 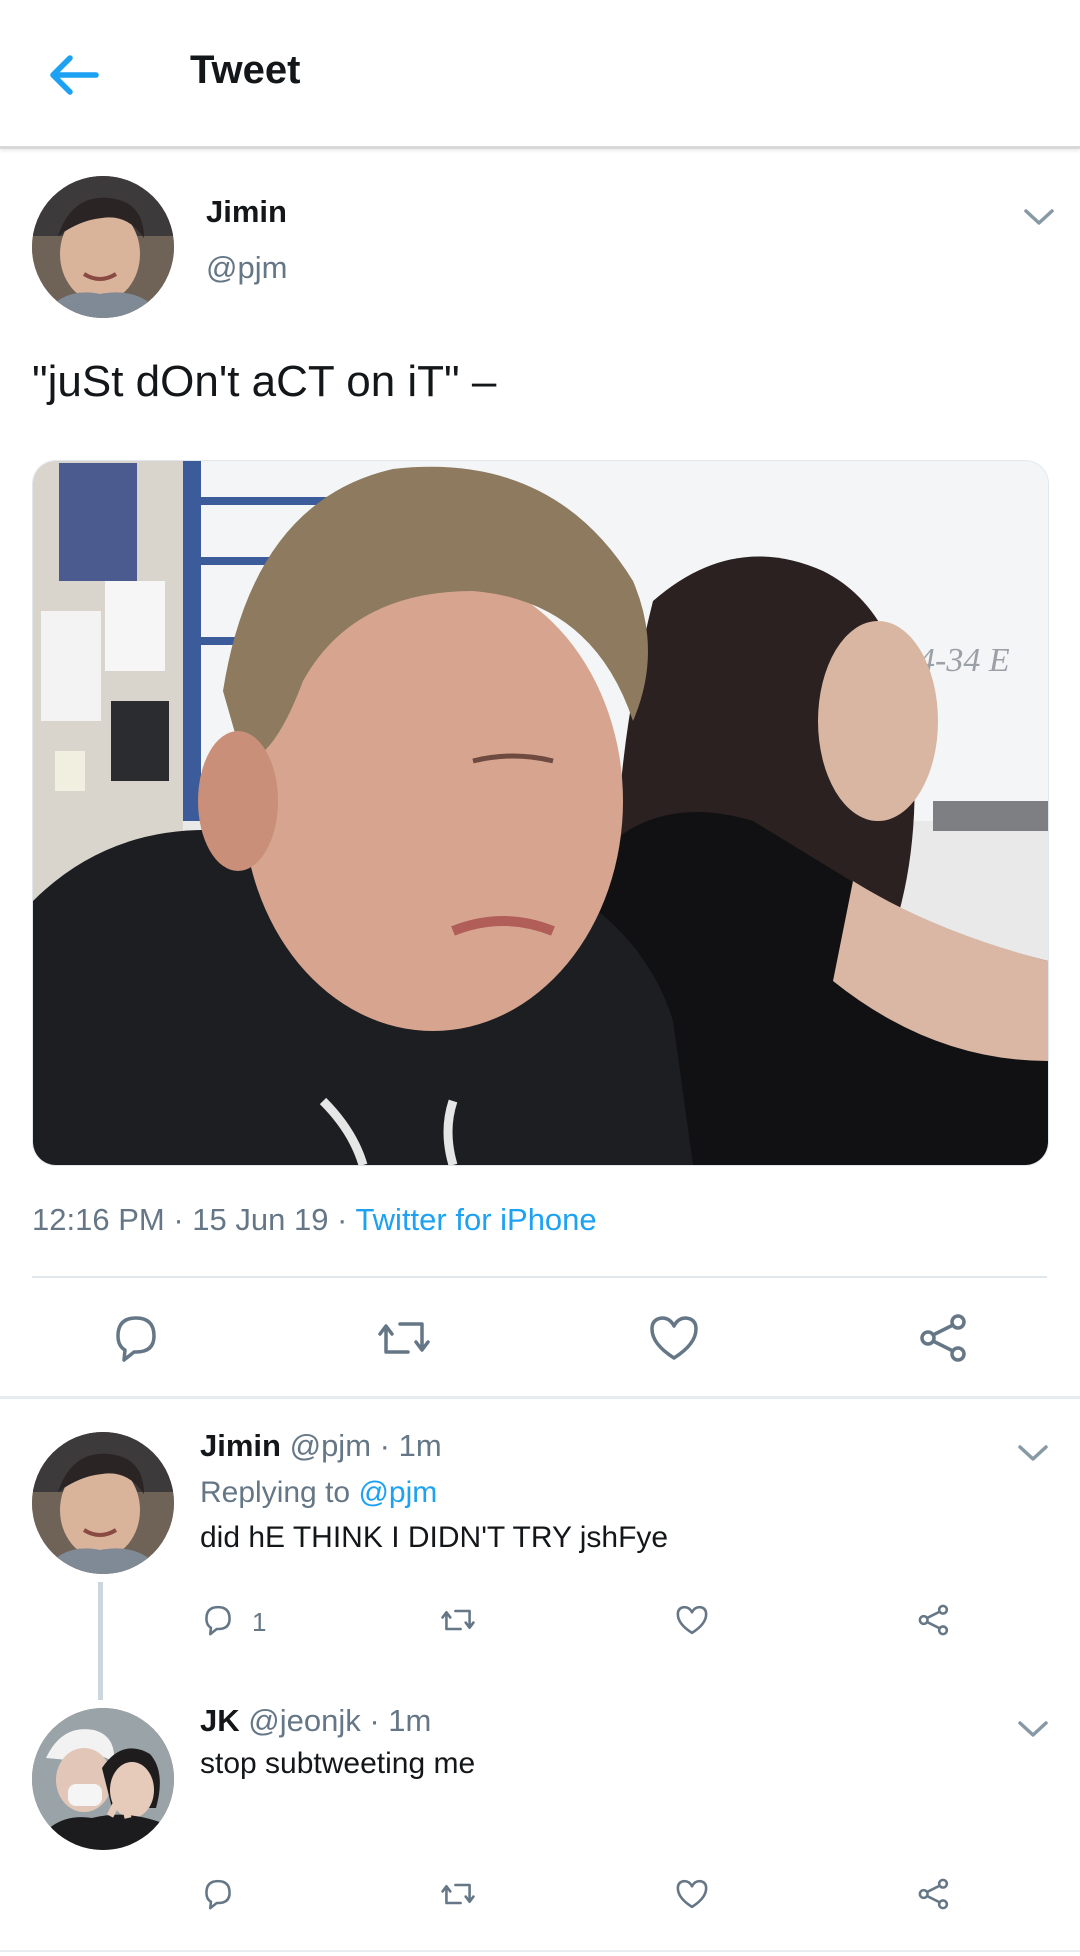 What do you see at coordinates (397, 1492) in the screenshot?
I see `replying-to-mention: @pjm` at bounding box center [397, 1492].